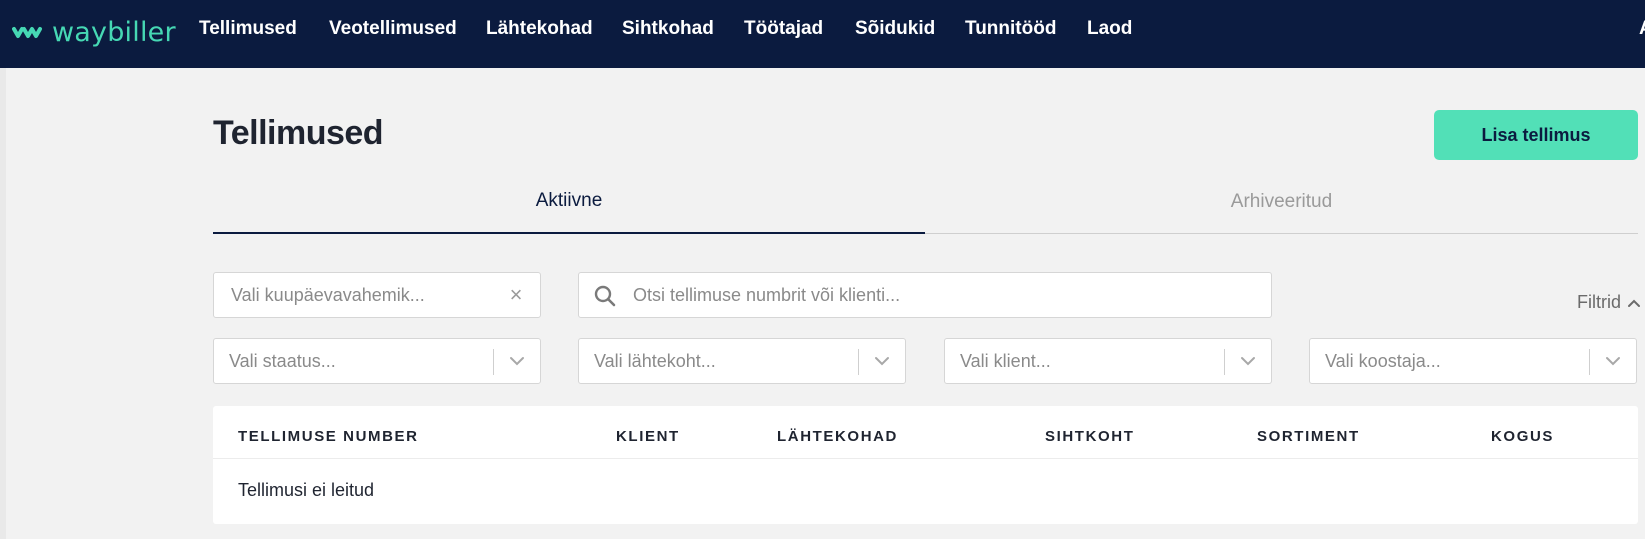  Describe the element at coordinates (1010, 29) in the screenshot. I see `nav-item-tunnitood: Tunnitööd` at that location.